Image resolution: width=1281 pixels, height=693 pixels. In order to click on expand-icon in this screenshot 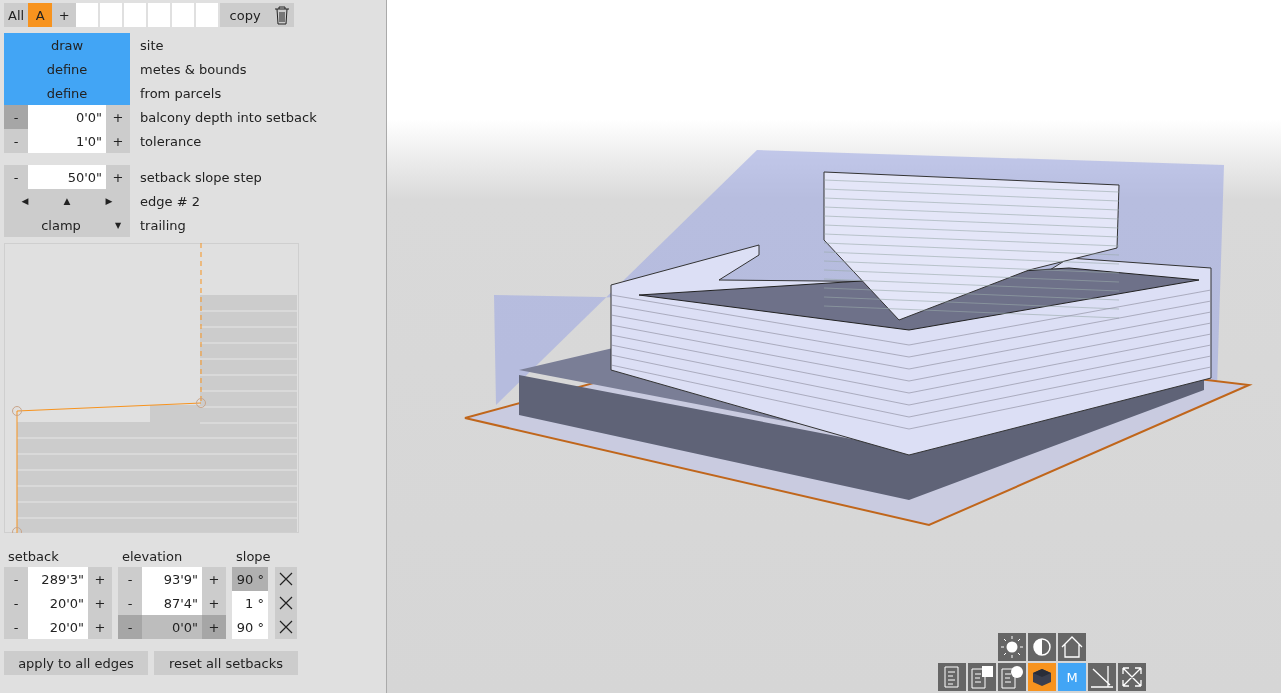, I will do `click(1132, 677)`.